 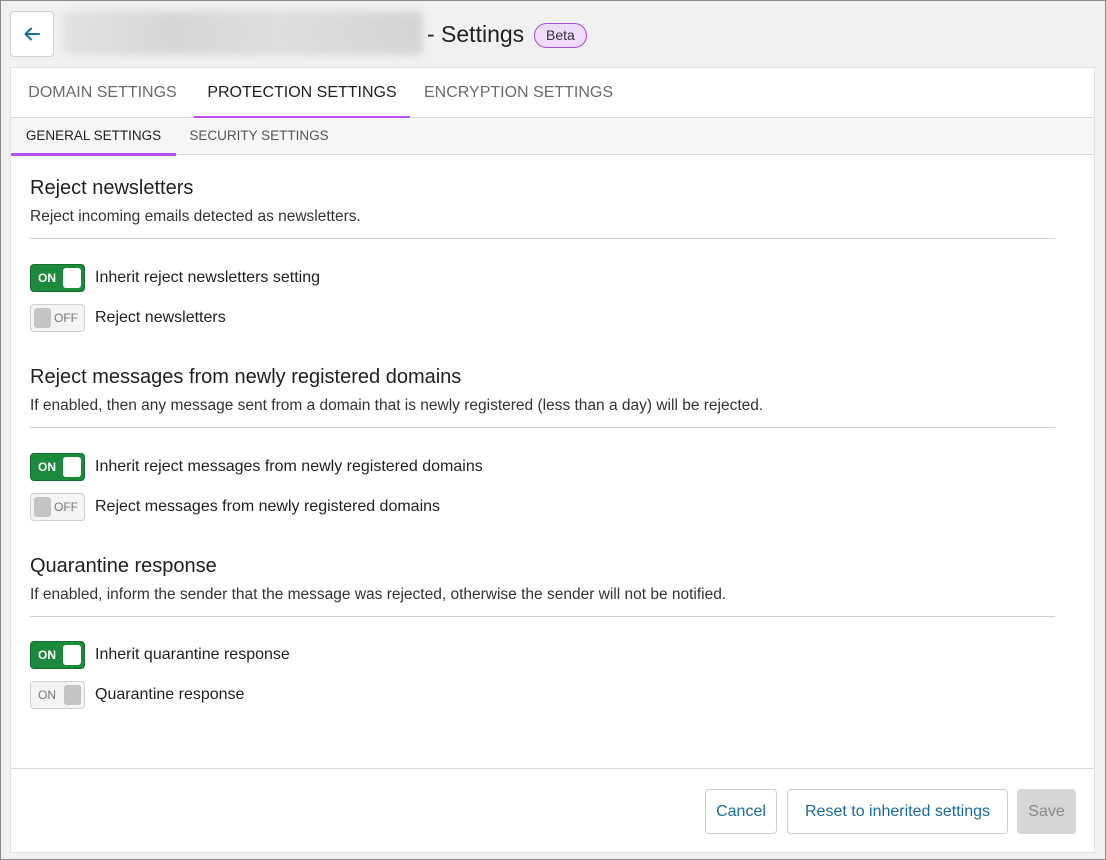 What do you see at coordinates (476, 34) in the screenshot?
I see `page-title: - Settings` at bounding box center [476, 34].